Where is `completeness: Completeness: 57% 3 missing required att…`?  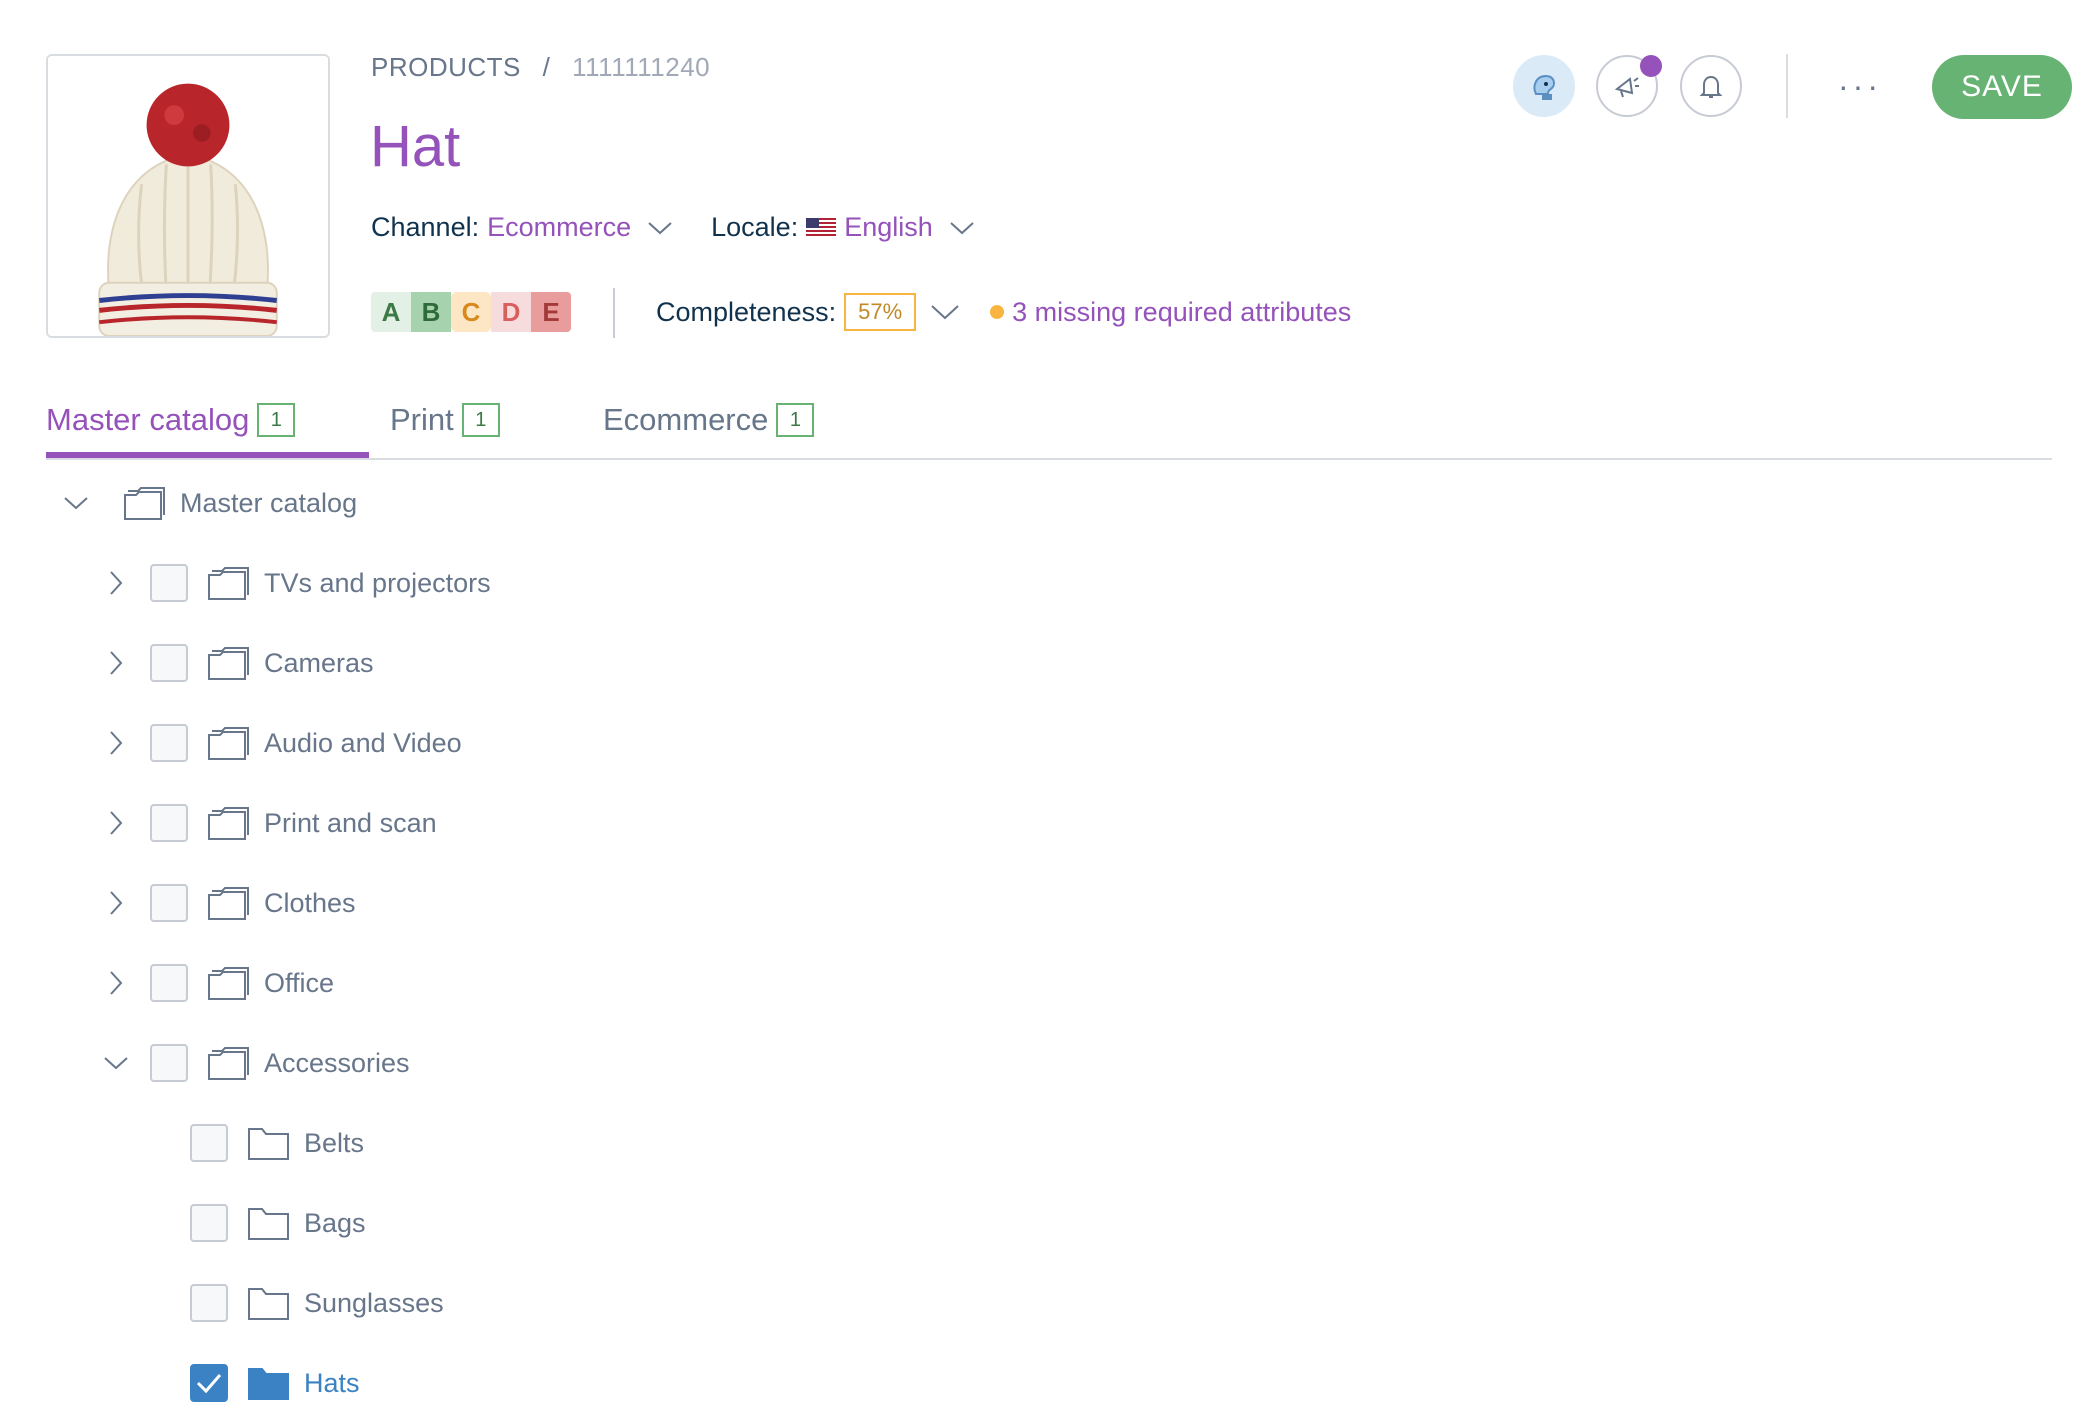
completeness: Completeness: 57% 3 missing required att… is located at coordinates (1003, 312).